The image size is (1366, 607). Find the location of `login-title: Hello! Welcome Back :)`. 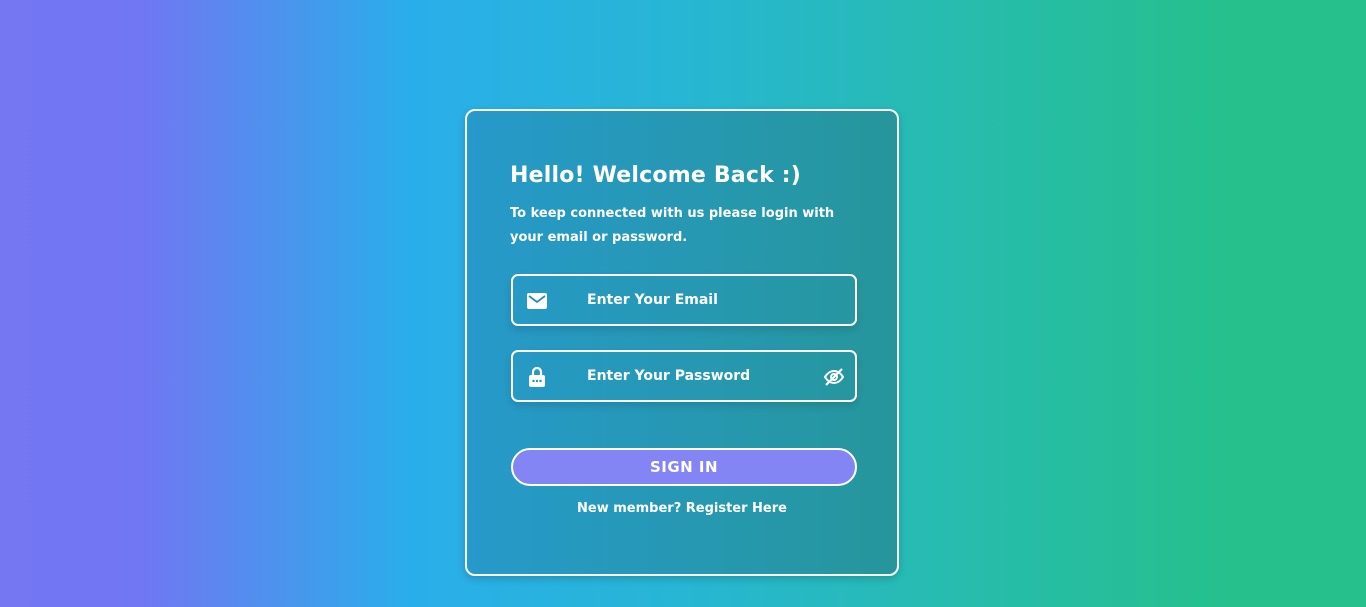

login-title: Hello! Welcome Back :) is located at coordinates (656, 175).